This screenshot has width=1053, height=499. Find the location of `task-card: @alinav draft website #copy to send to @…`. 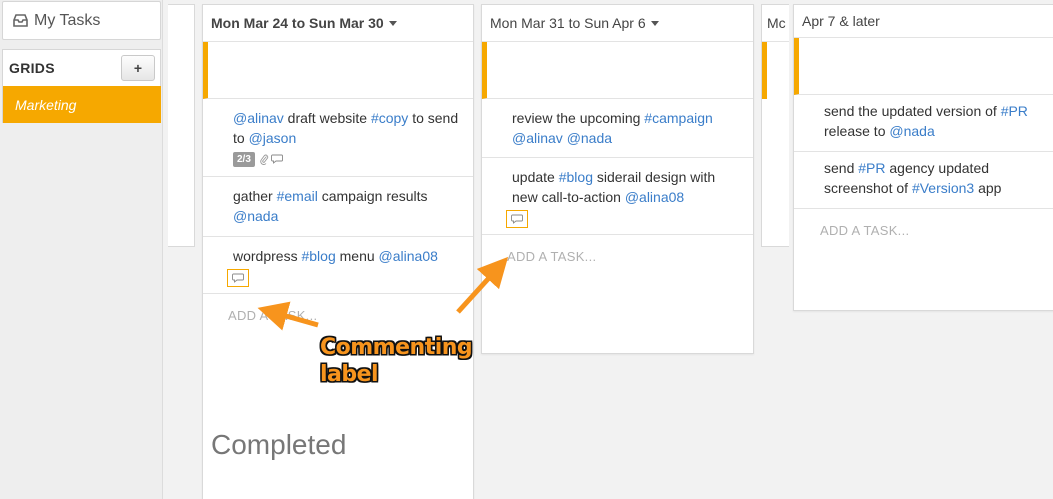

task-card: @alinav draft website #copy to send to @… is located at coordinates (338, 138).